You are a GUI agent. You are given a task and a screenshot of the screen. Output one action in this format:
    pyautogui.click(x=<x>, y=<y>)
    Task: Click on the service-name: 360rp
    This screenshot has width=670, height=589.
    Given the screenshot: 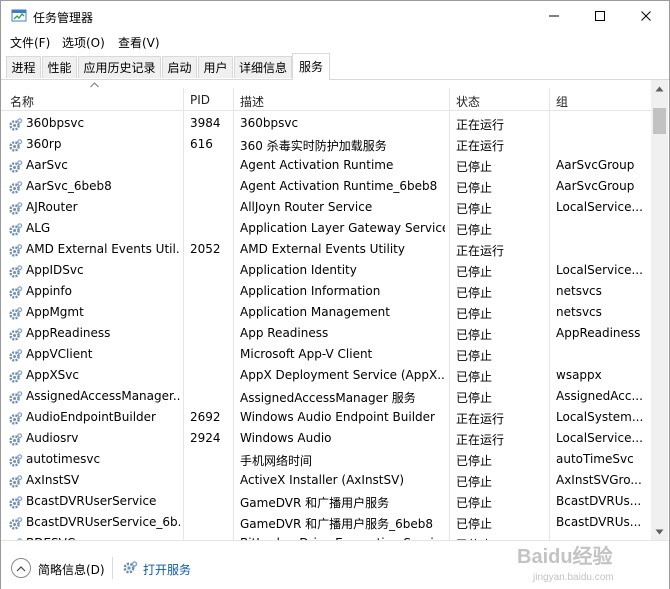 What is the action you would take?
    pyautogui.click(x=44, y=144)
    